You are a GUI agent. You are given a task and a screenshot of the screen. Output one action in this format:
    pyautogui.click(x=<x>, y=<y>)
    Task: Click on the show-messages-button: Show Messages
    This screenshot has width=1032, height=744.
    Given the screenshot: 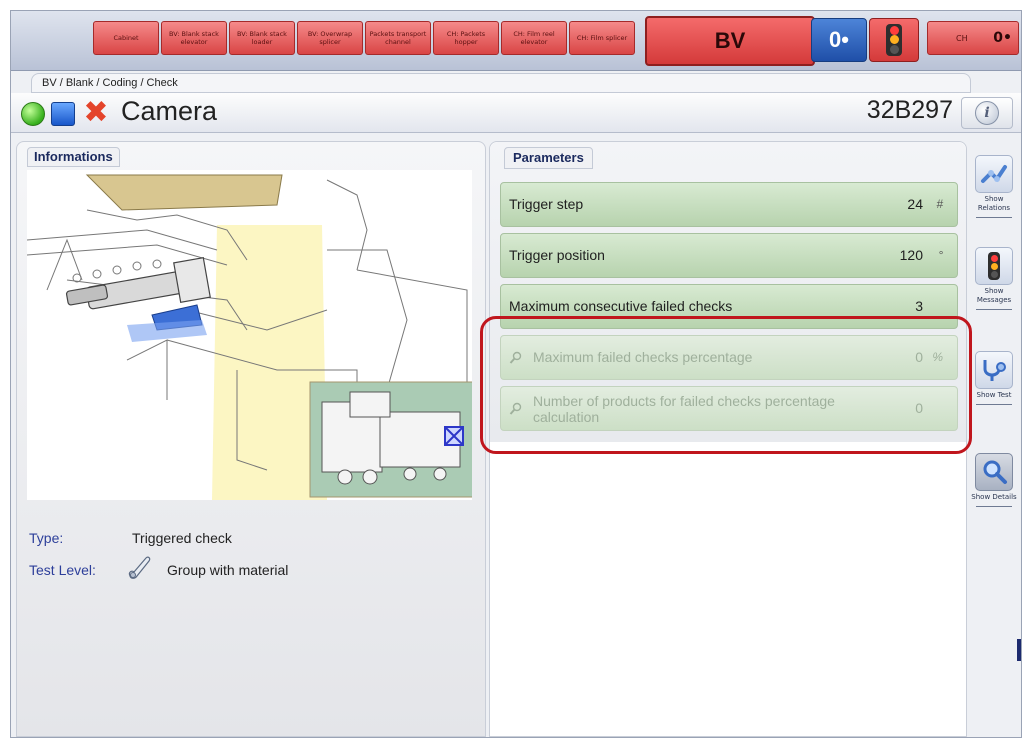 What is the action you would take?
    pyautogui.click(x=994, y=285)
    